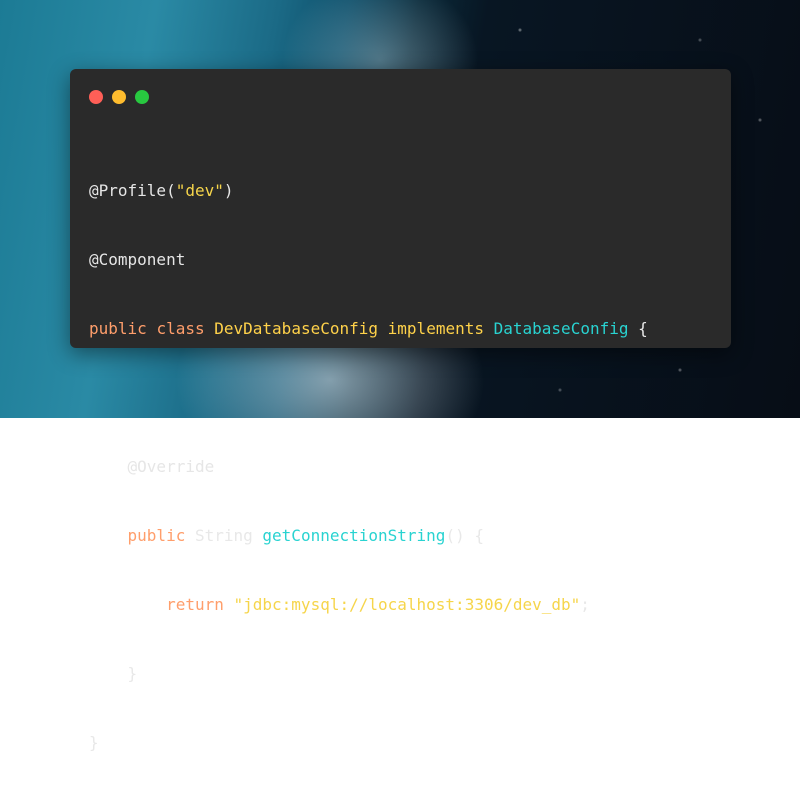 The image size is (800, 800). I want to click on code-line-1: @Profile("dev"), so click(368, 190).